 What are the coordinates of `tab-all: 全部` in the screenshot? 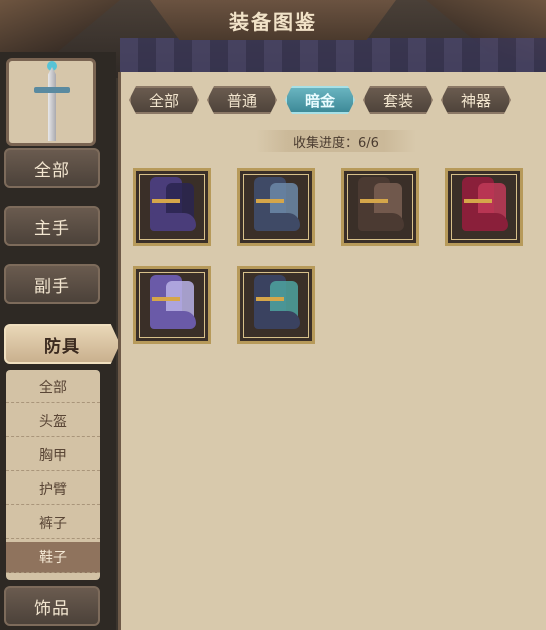 It's located at (164, 100).